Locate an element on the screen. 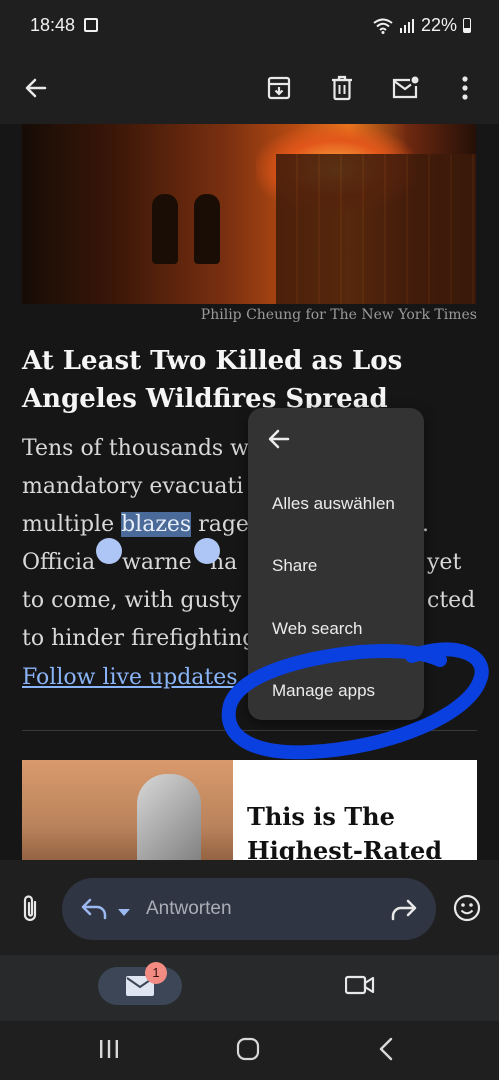 The width and height of the screenshot is (499, 1080). reply-icon is located at coordinates (94, 910).